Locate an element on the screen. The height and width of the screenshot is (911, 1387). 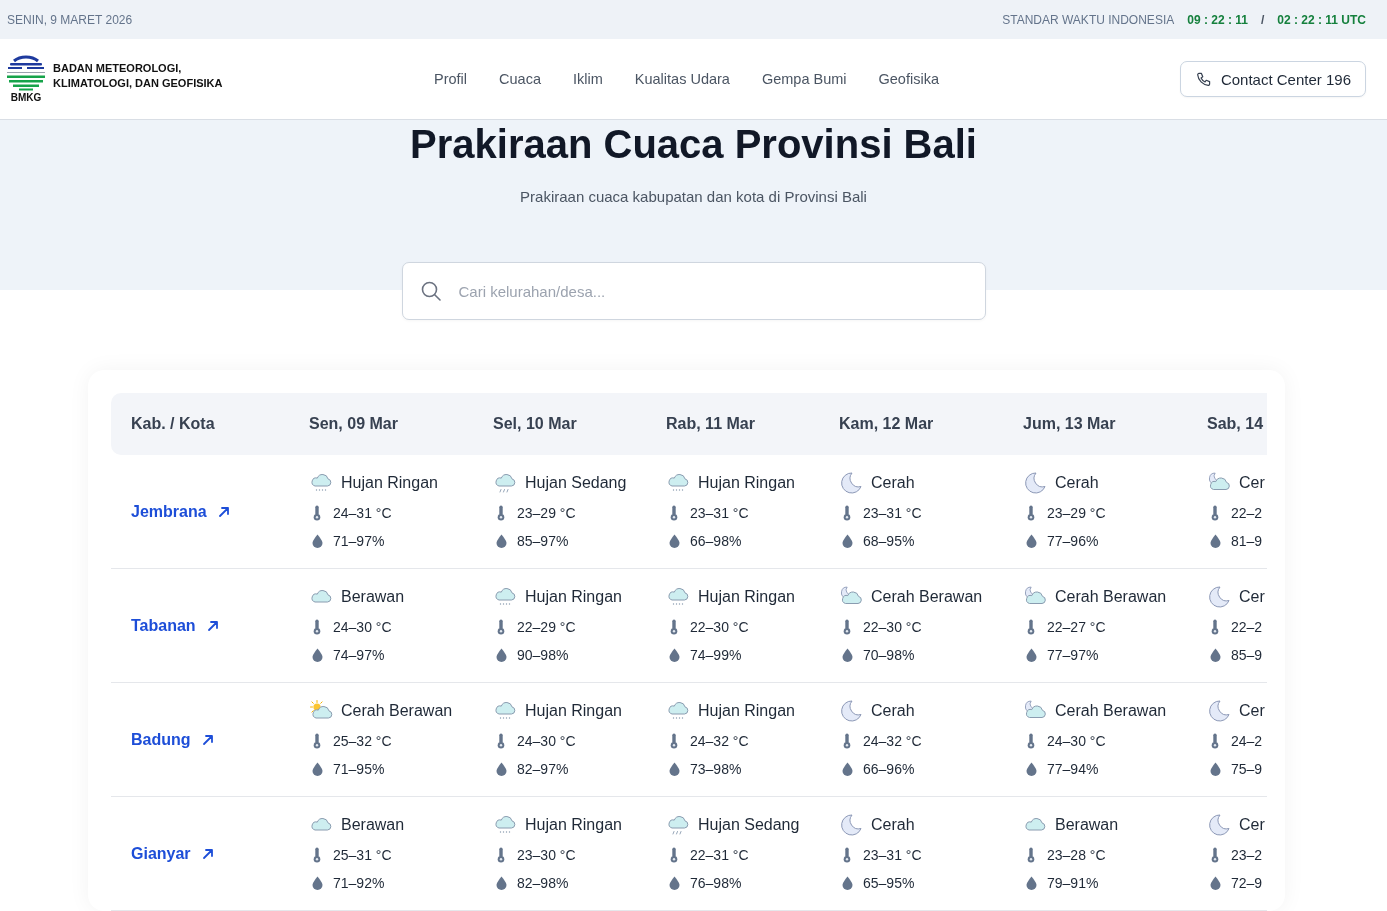
phone-icon is located at coordinates (1203, 79).